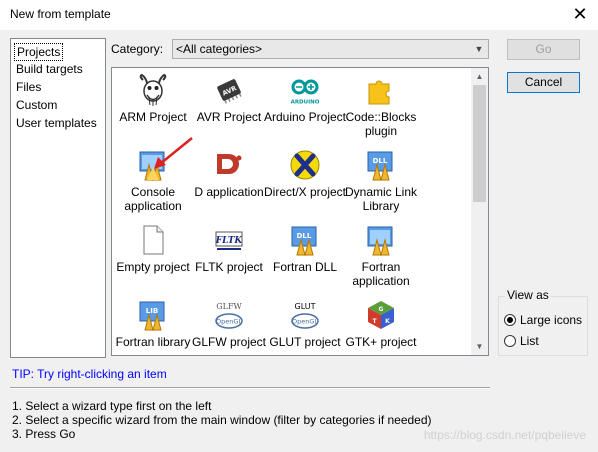  What do you see at coordinates (137, 49) in the screenshot?
I see `category-label: Category:` at bounding box center [137, 49].